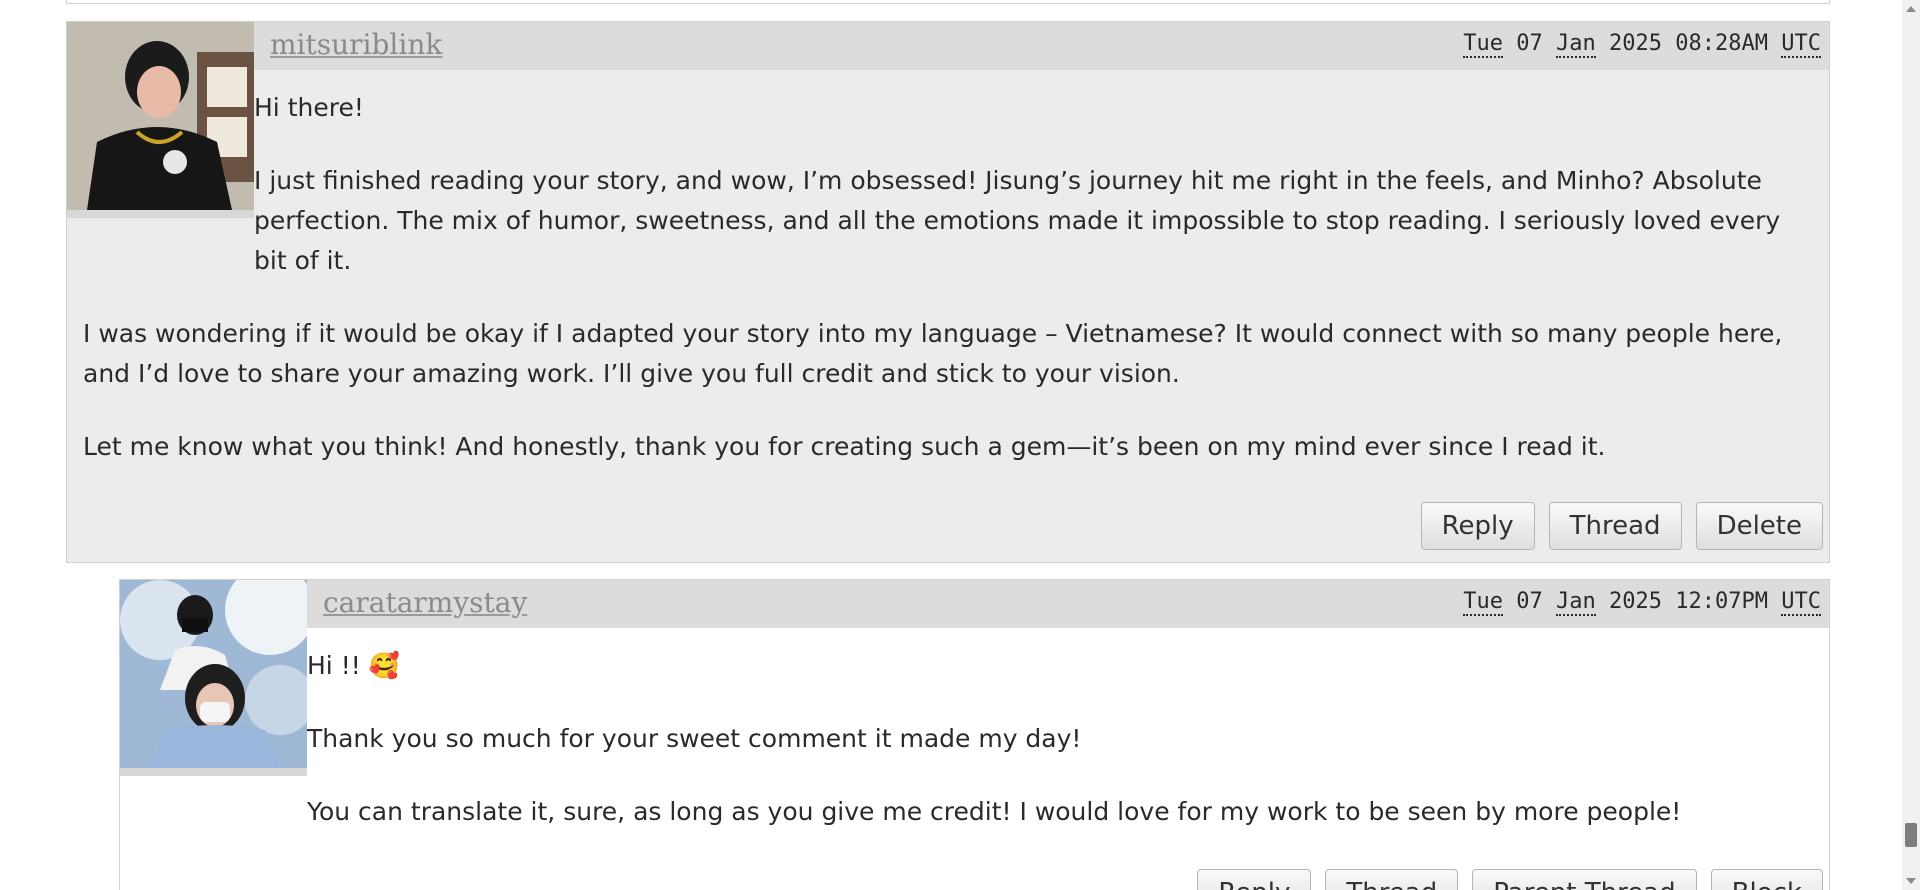 This screenshot has width=1920, height=890. What do you see at coordinates (1911, 445) in the screenshot?
I see `vertical-scrollbar` at bounding box center [1911, 445].